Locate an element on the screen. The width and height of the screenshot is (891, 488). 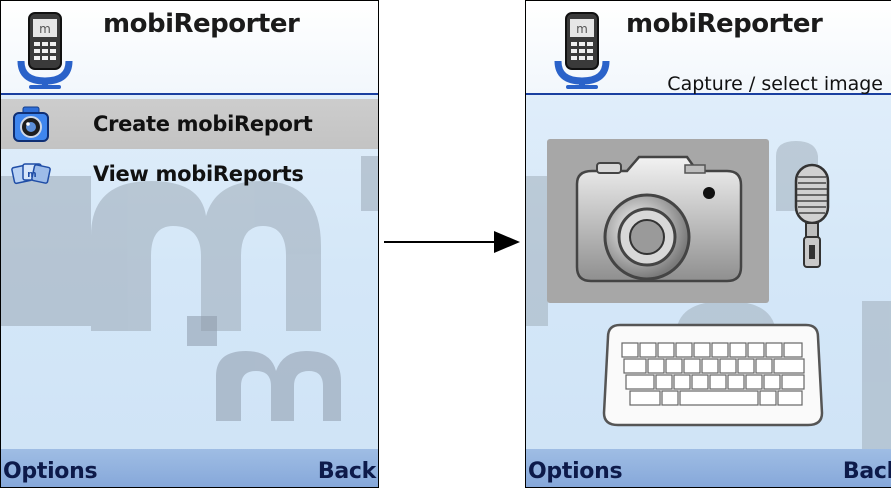
keyboard-icon is located at coordinates (713, 375).